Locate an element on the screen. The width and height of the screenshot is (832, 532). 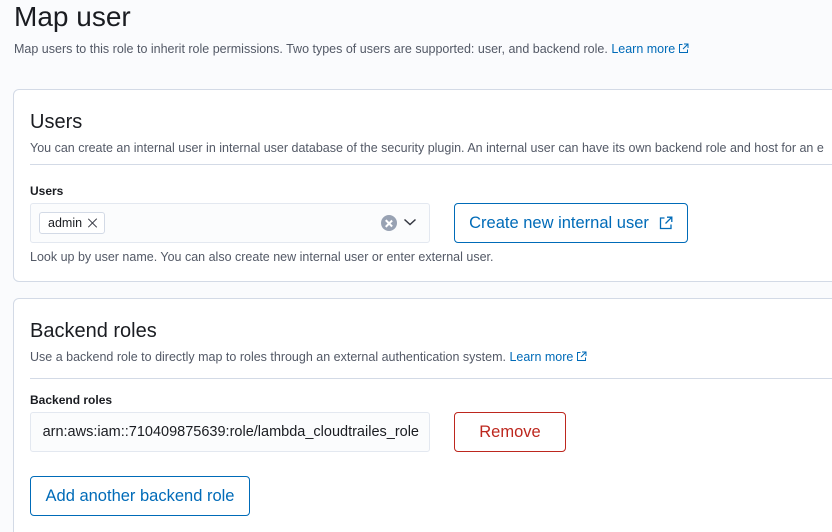
backend-learn-more-label: Learn more is located at coordinates (541, 357).